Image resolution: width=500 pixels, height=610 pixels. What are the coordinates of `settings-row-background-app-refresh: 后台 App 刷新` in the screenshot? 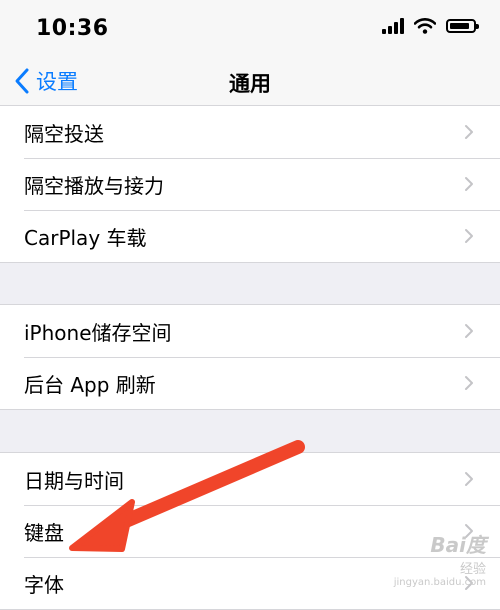 It's located at (250, 383).